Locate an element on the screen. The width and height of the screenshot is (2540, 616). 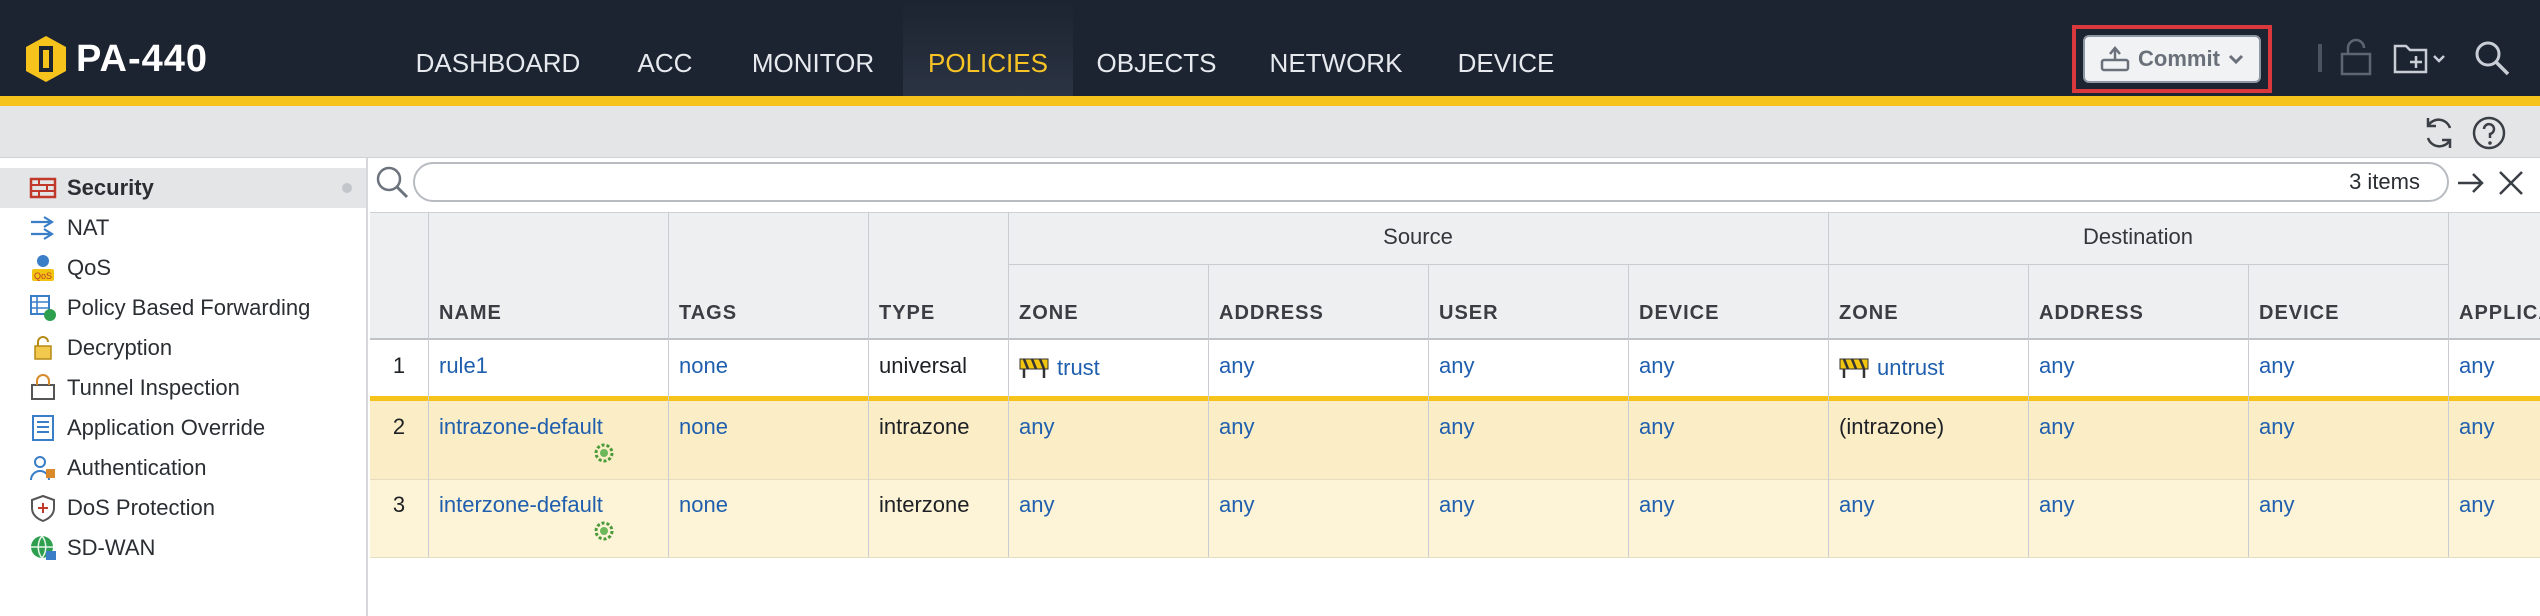
source-zone-cell: trust is located at coordinates (1059, 368).